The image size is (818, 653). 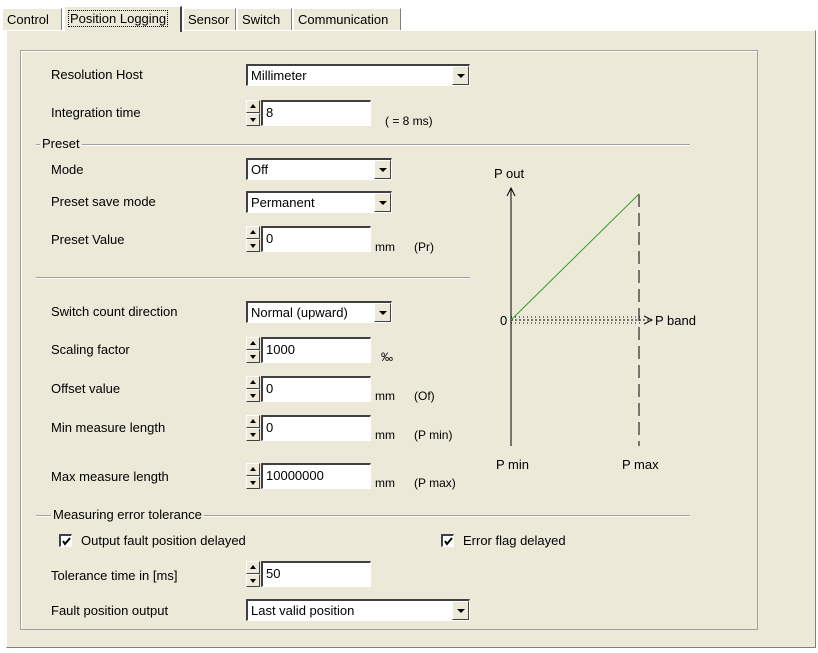 What do you see at coordinates (127, 515) in the screenshot?
I see `error-tolerance-group-label: Measuring error tolerance` at bounding box center [127, 515].